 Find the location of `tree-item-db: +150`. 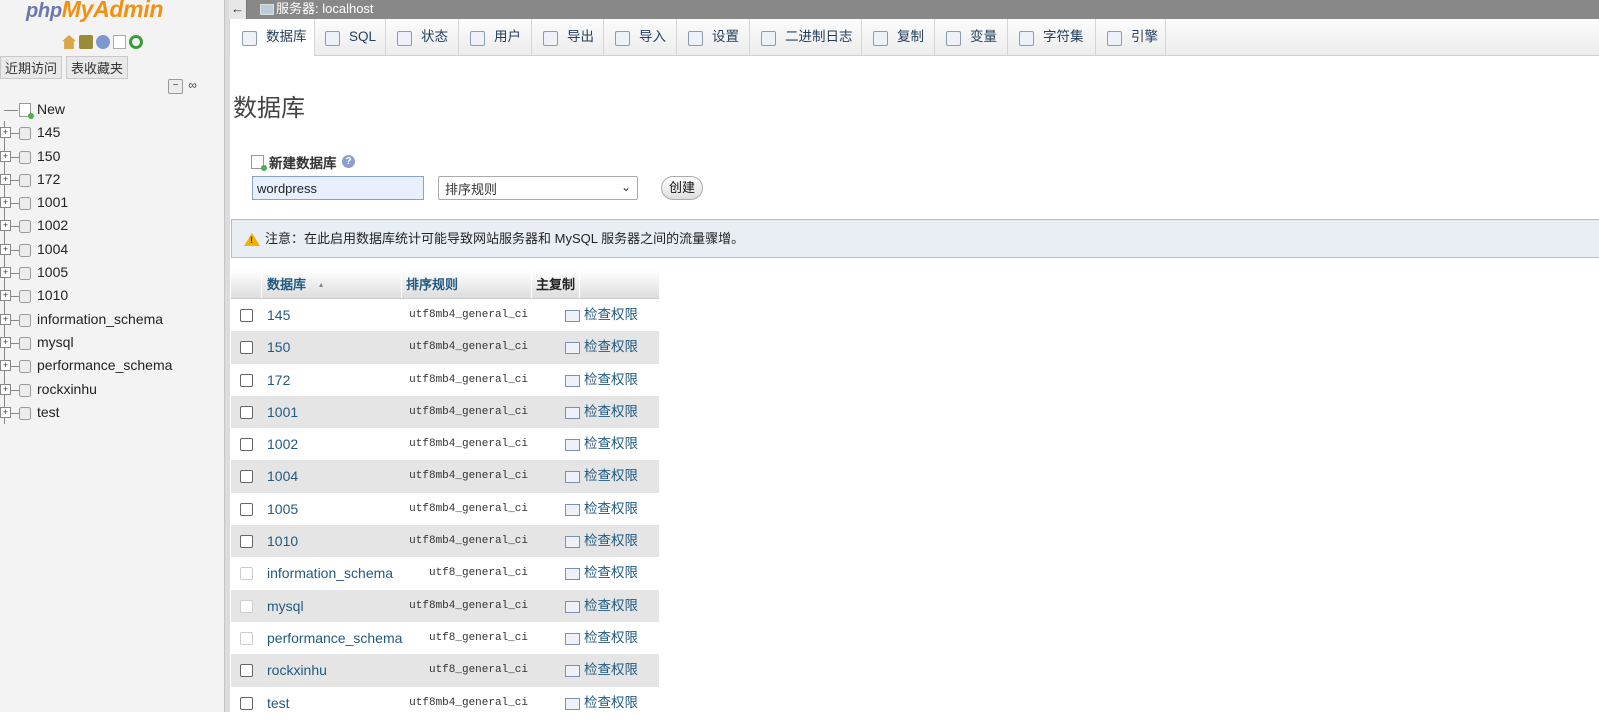

tree-item-db: +150 is located at coordinates (86, 156).